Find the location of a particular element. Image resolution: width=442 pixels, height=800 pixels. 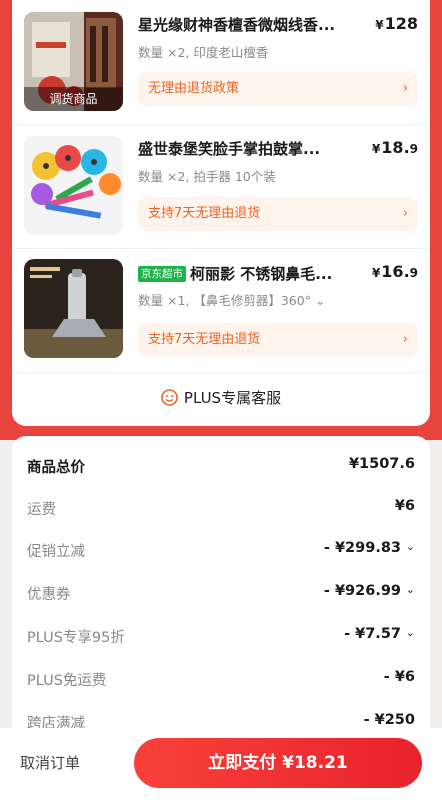

jd-supermarket-badge: 京东超市 is located at coordinates (162, 274).